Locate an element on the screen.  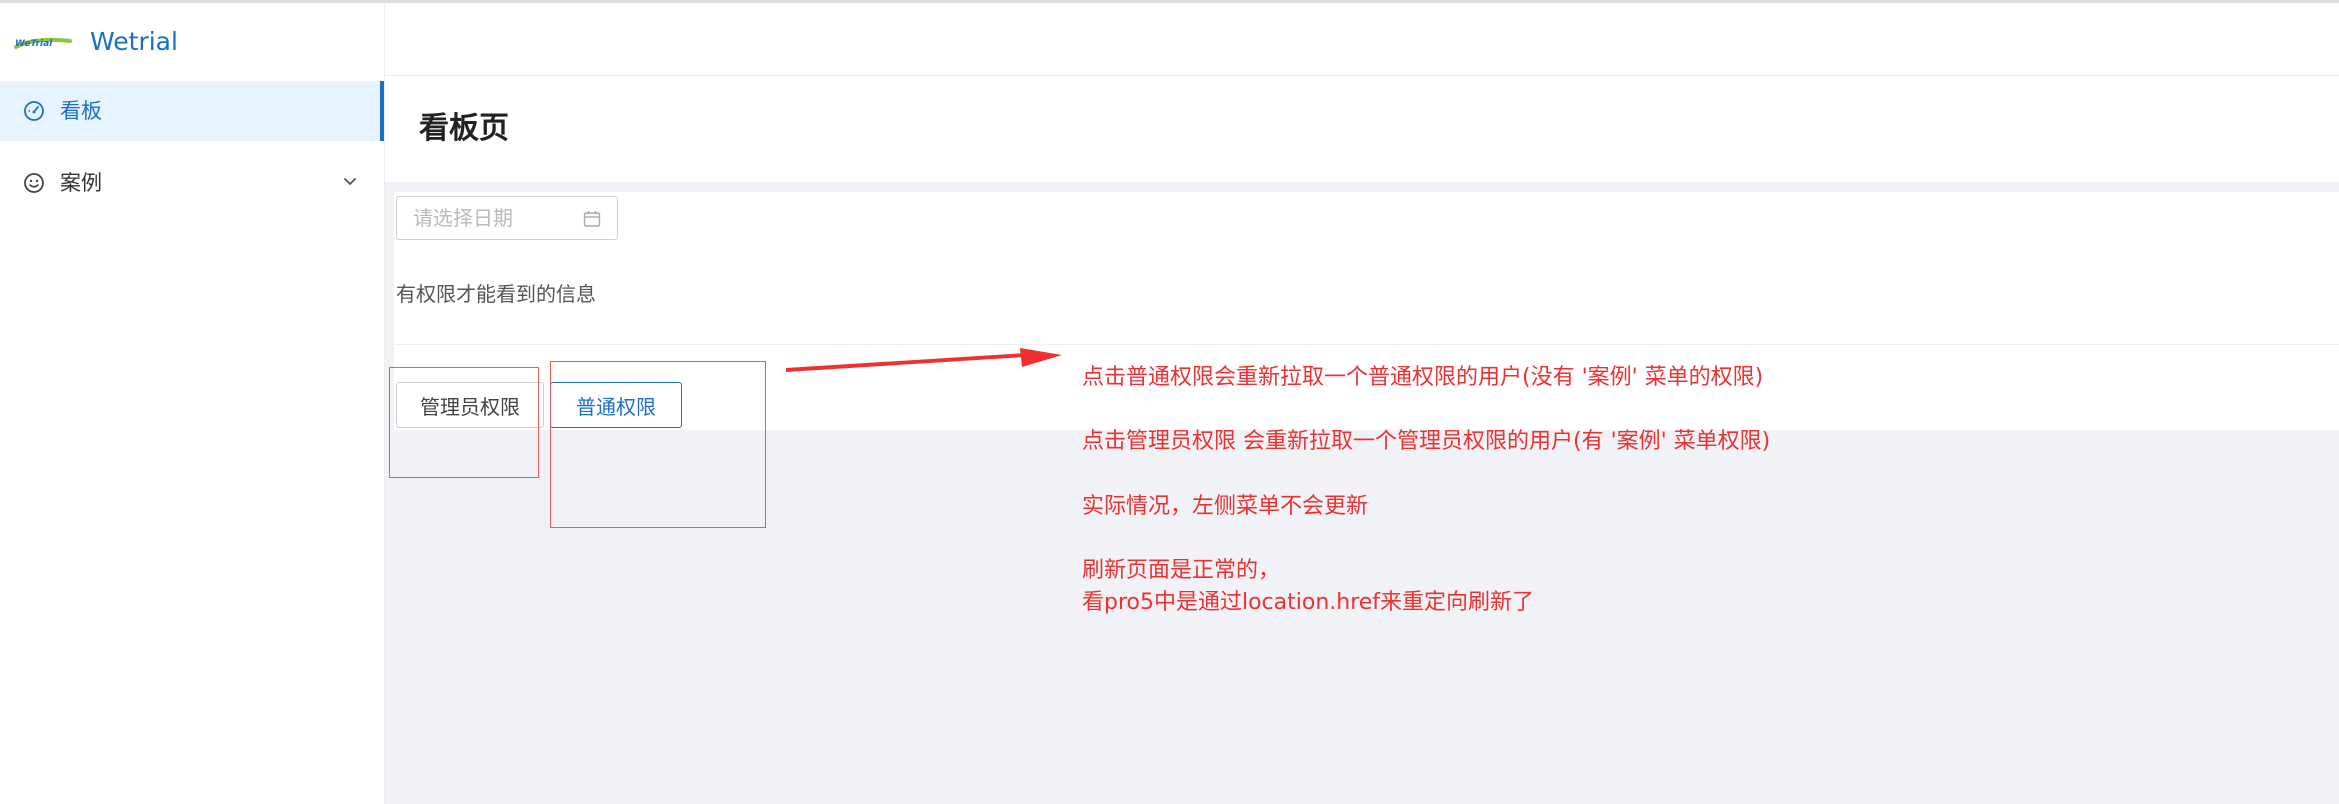
annotation-text-line3: 实际情况，左侧菜单不会更新 is located at coordinates (1225, 506).